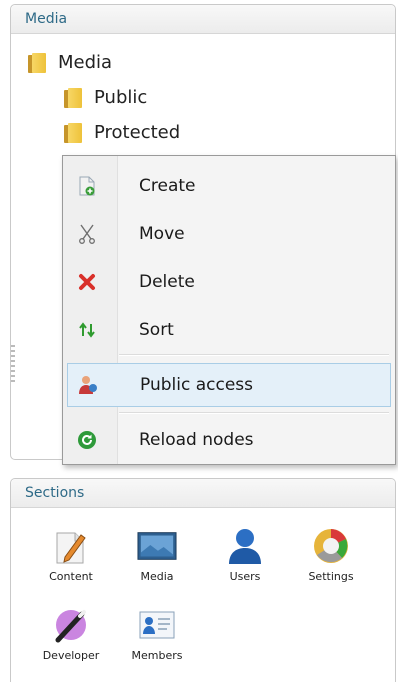 The height and width of the screenshot is (682, 398). What do you see at coordinates (229, 282) in the screenshot?
I see `menu-item-delete: Delete` at bounding box center [229, 282].